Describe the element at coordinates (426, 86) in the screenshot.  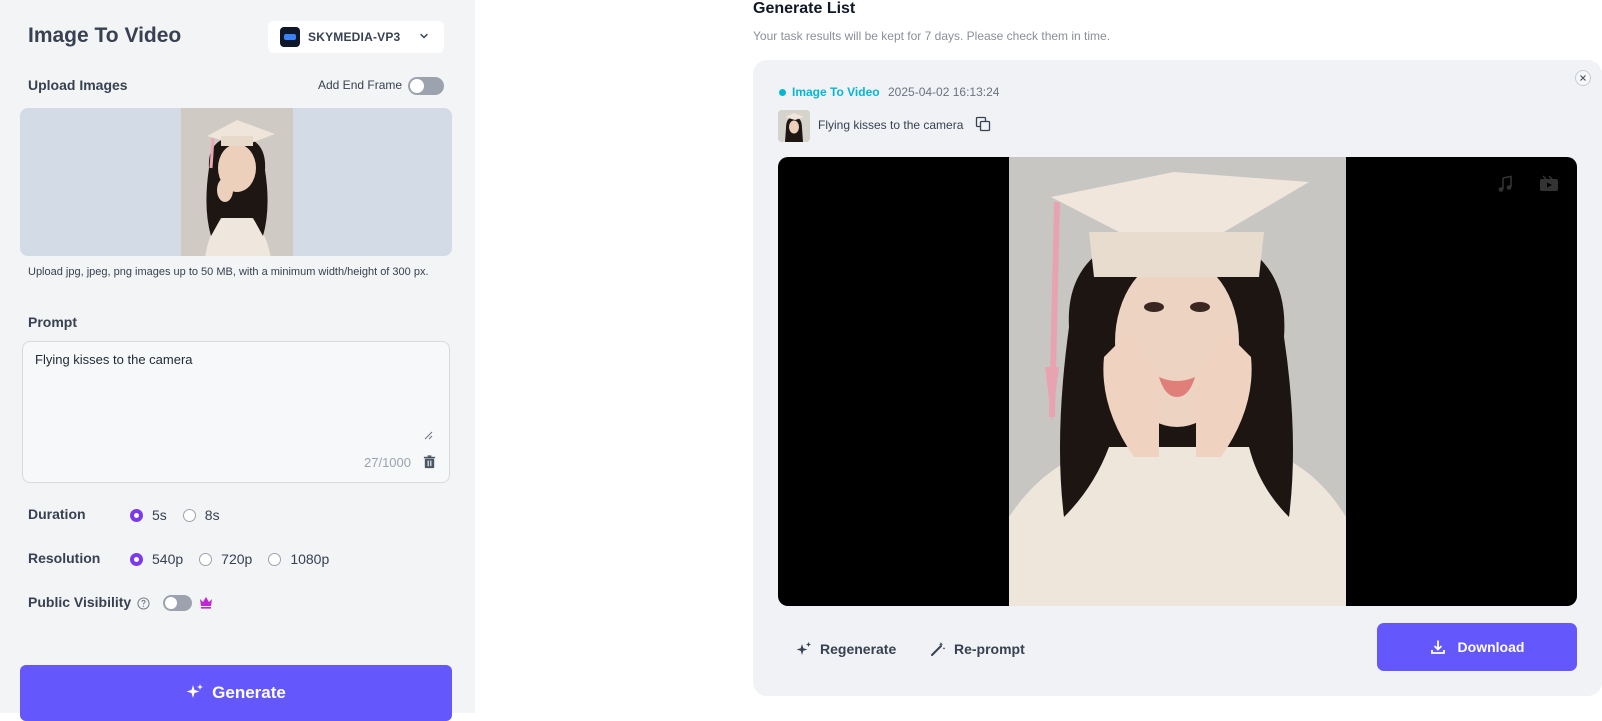
I see `end-frame-toggle` at that location.